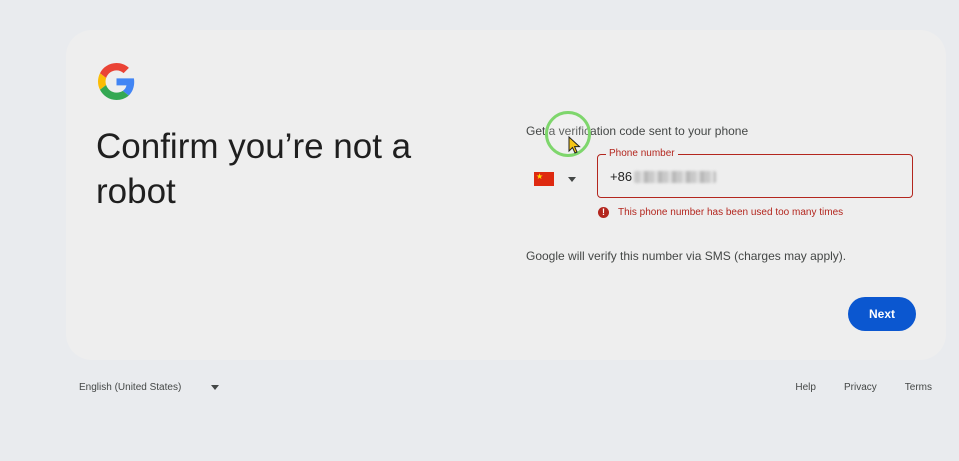  What do you see at coordinates (755, 172) in the screenshot?
I see `phone-number-field: Phone number +86` at bounding box center [755, 172].